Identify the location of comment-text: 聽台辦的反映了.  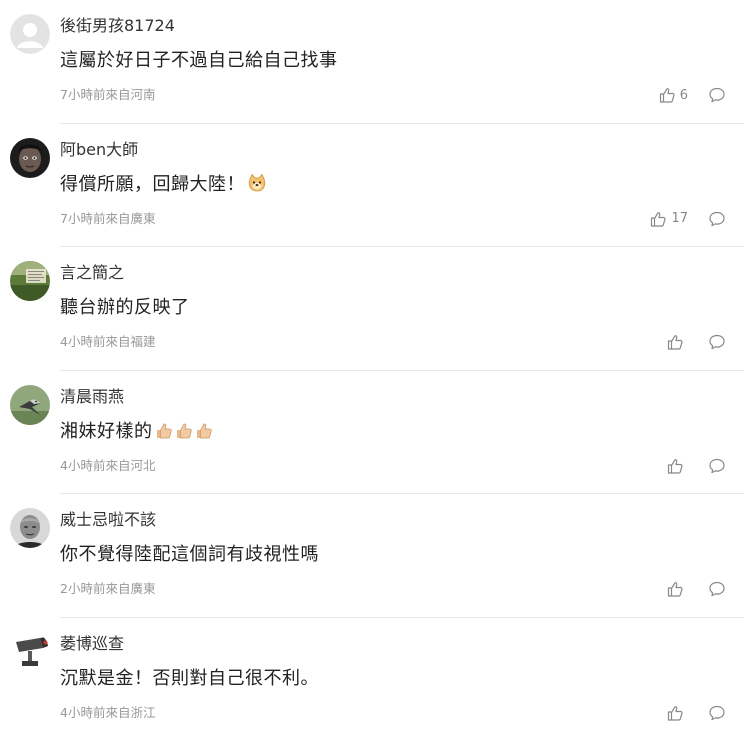
(125, 308).